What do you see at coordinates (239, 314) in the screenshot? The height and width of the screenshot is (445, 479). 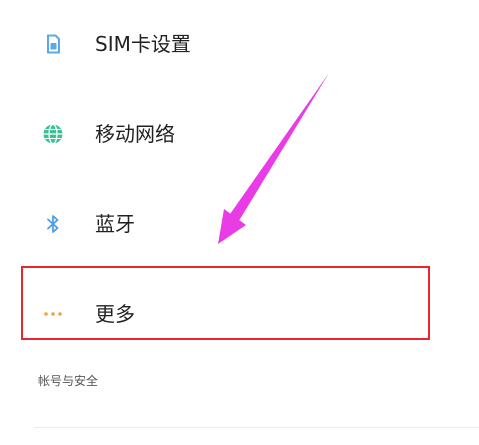 I see `more-item: 更多` at bounding box center [239, 314].